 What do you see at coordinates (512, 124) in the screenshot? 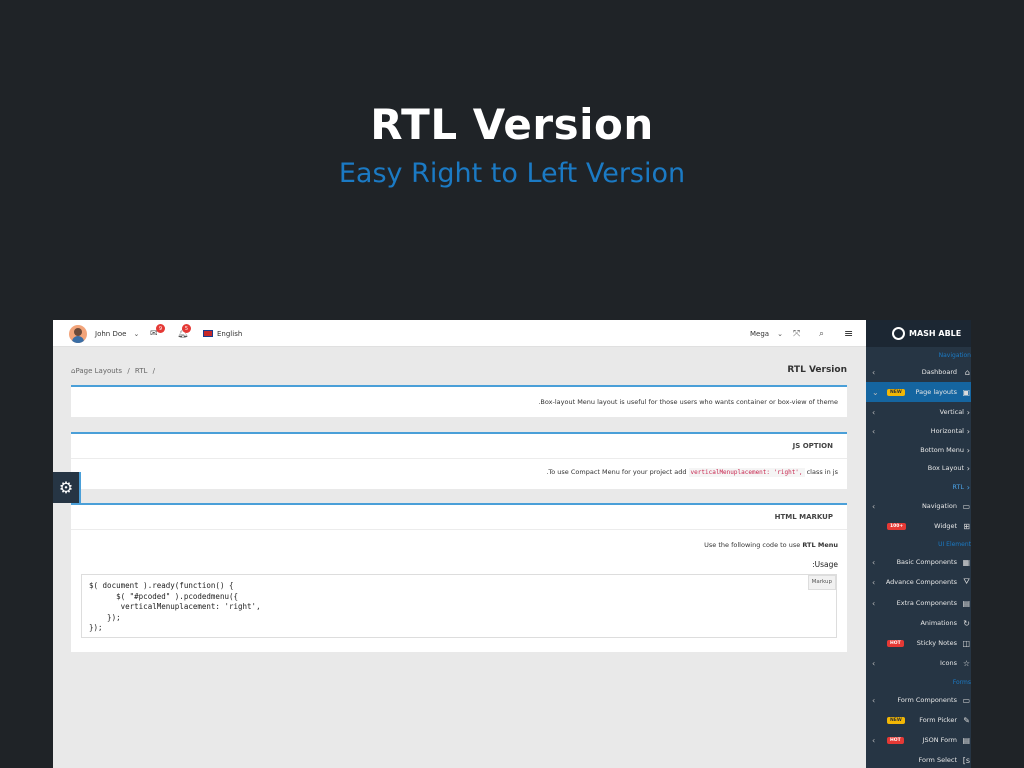
I see `hero-title: RTL Version` at bounding box center [512, 124].